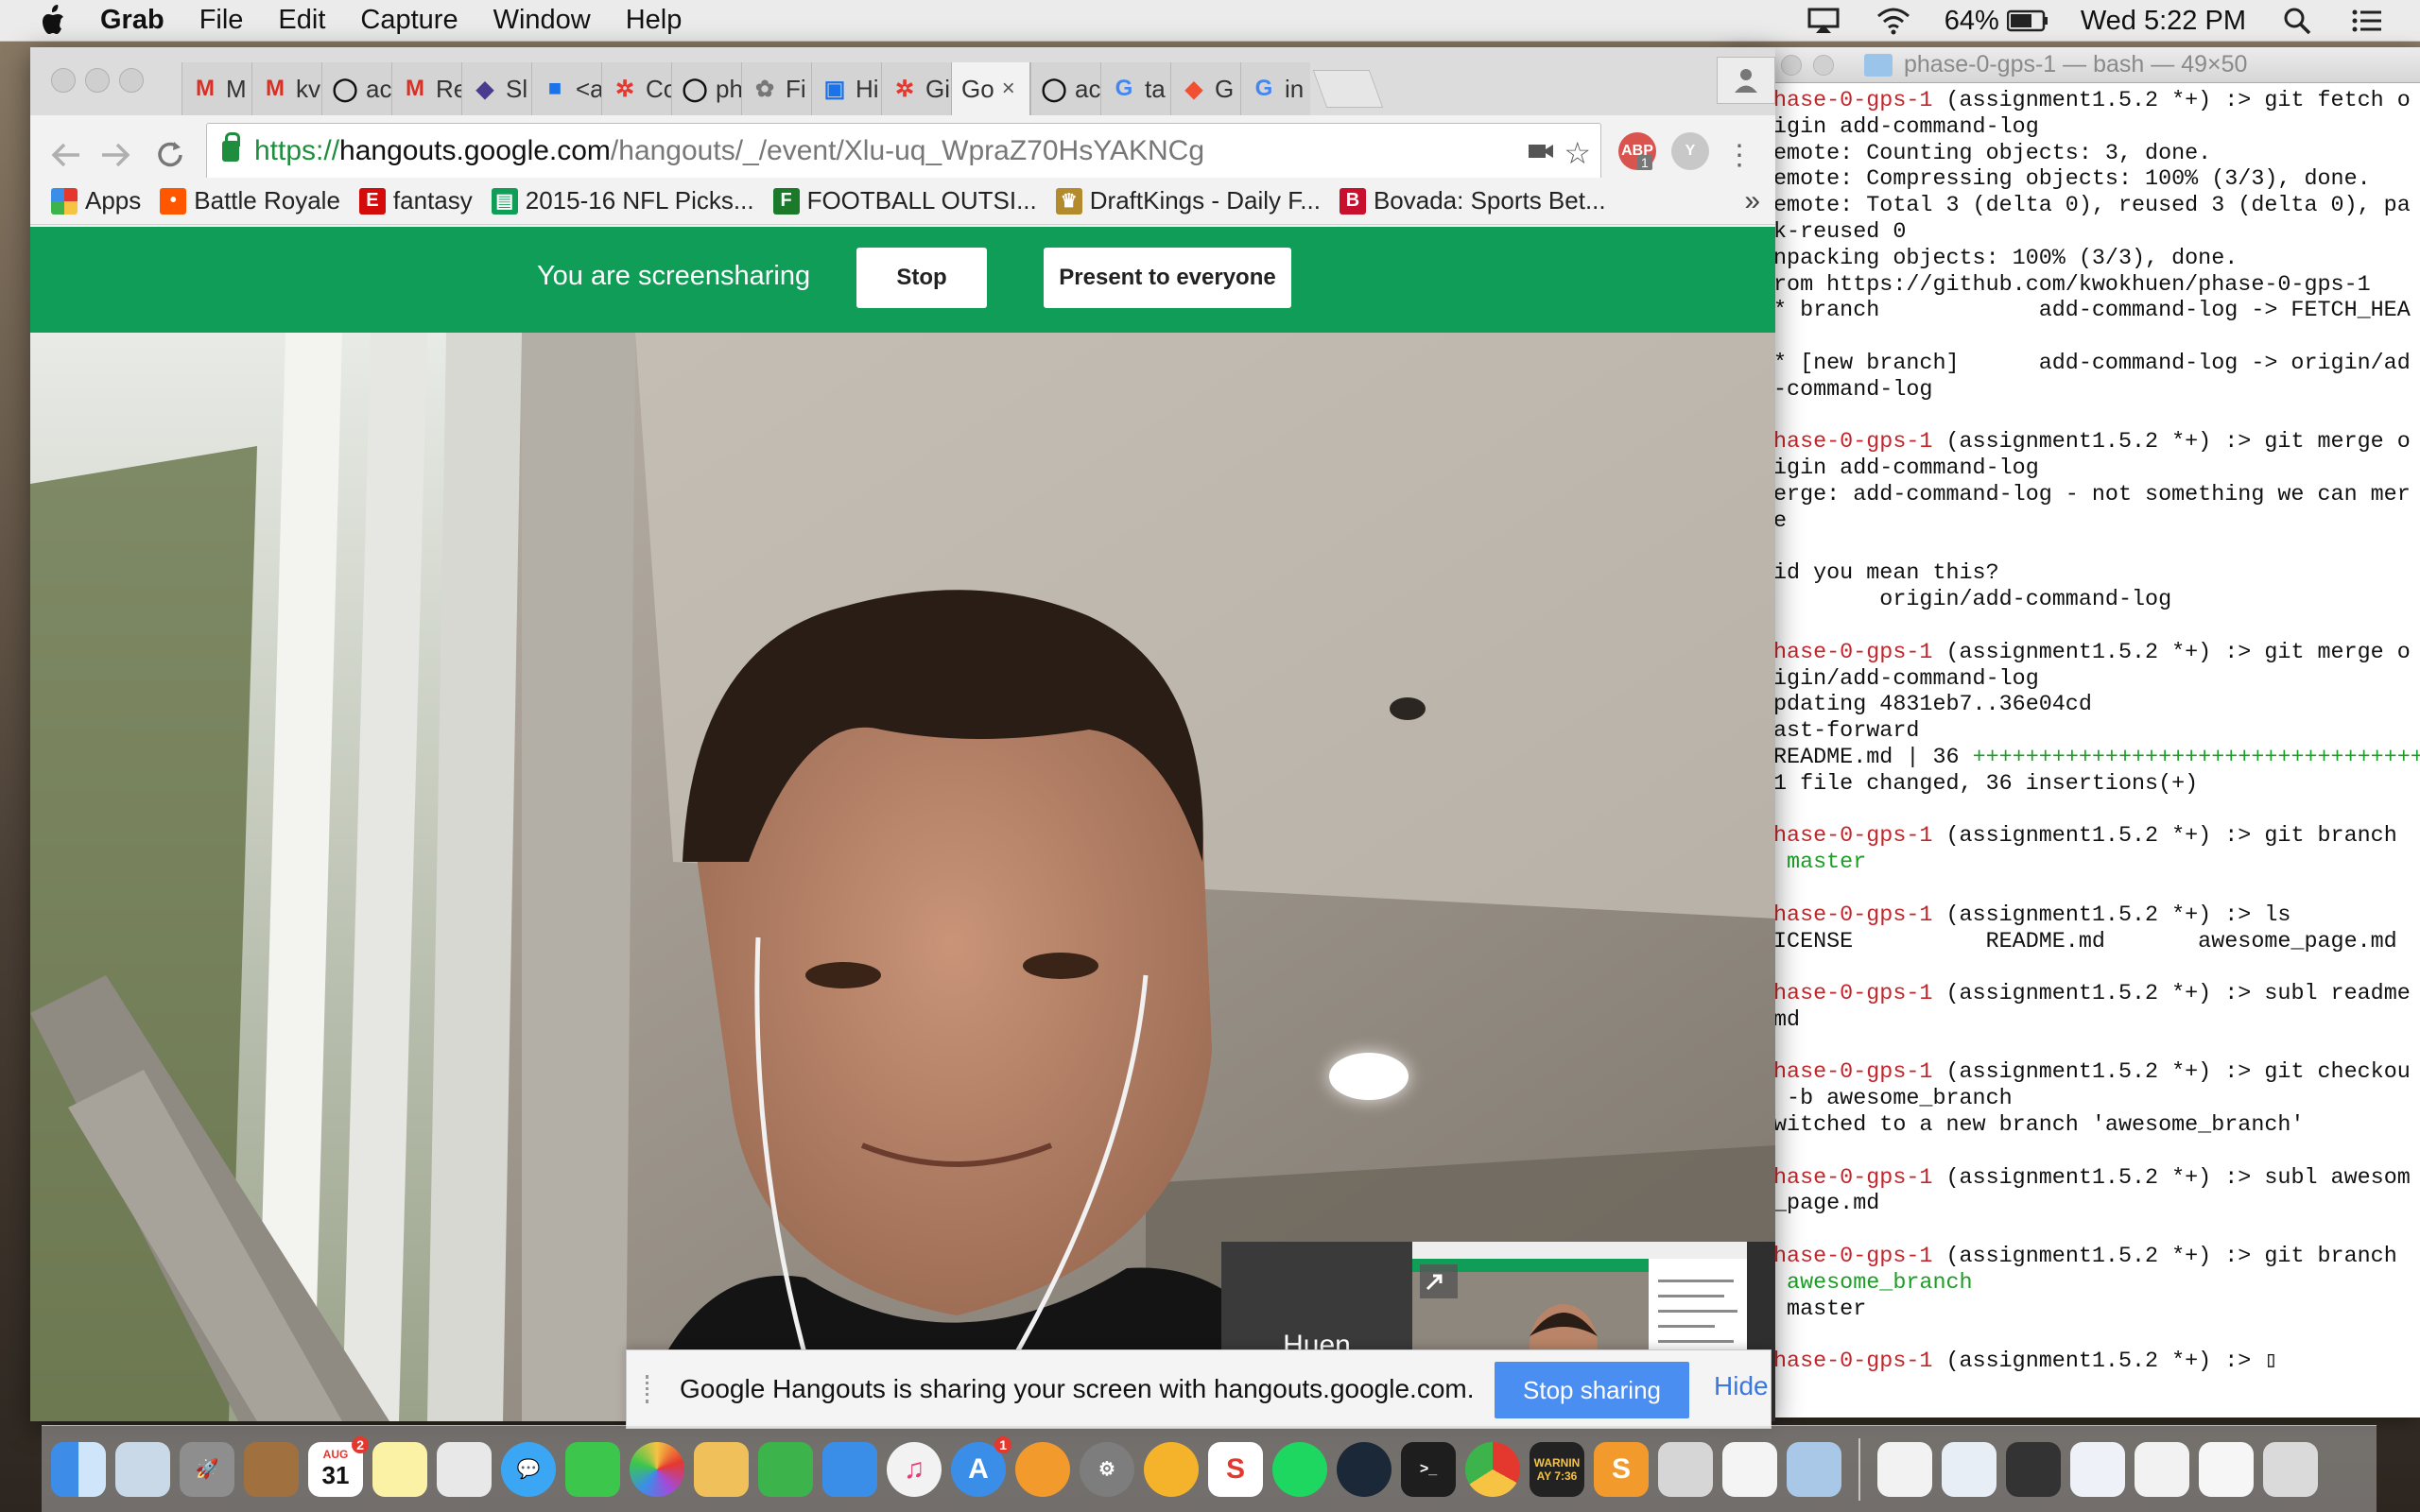 The height and width of the screenshot is (1512, 2420). What do you see at coordinates (2163, 21) in the screenshot?
I see `menu-clock: Wed 5:22 PM` at bounding box center [2163, 21].